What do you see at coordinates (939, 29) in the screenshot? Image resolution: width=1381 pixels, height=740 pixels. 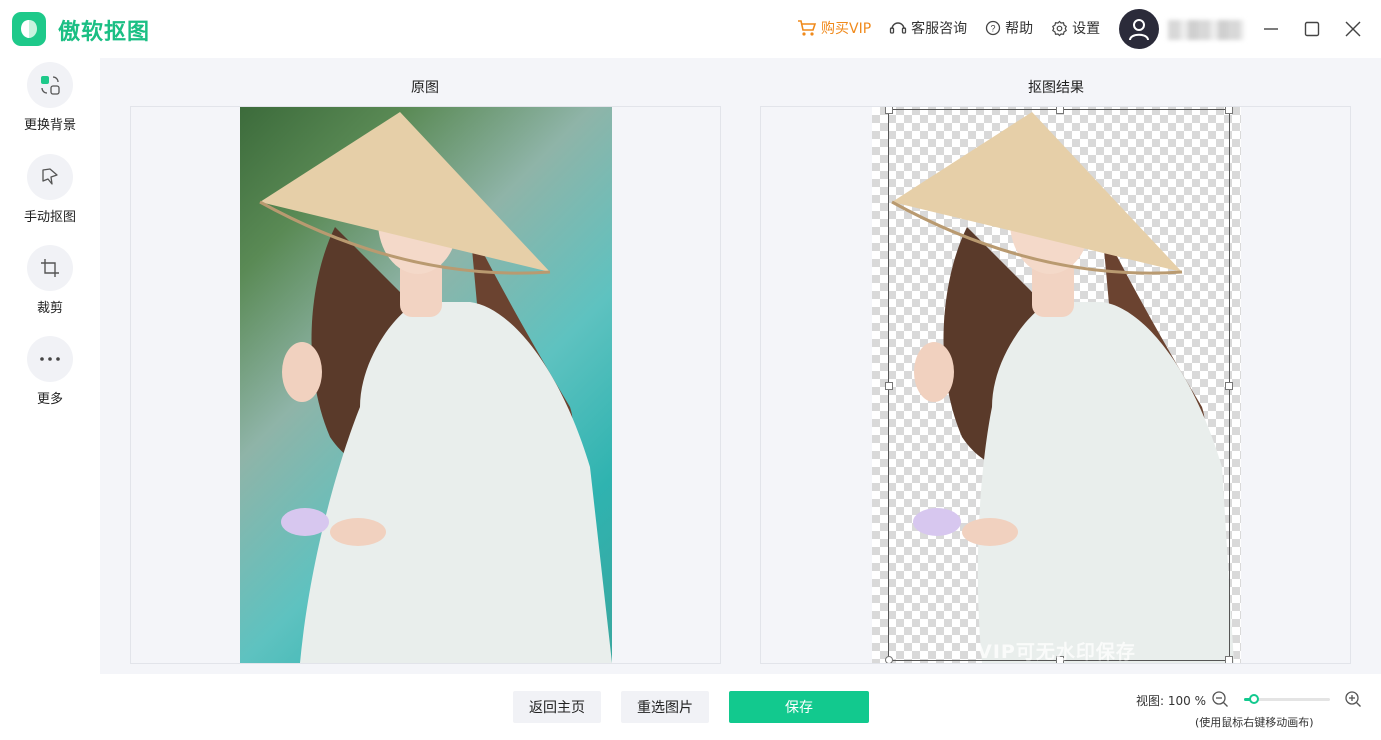 I see `support-label: 客服咨询` at bounding box center [939, 29].